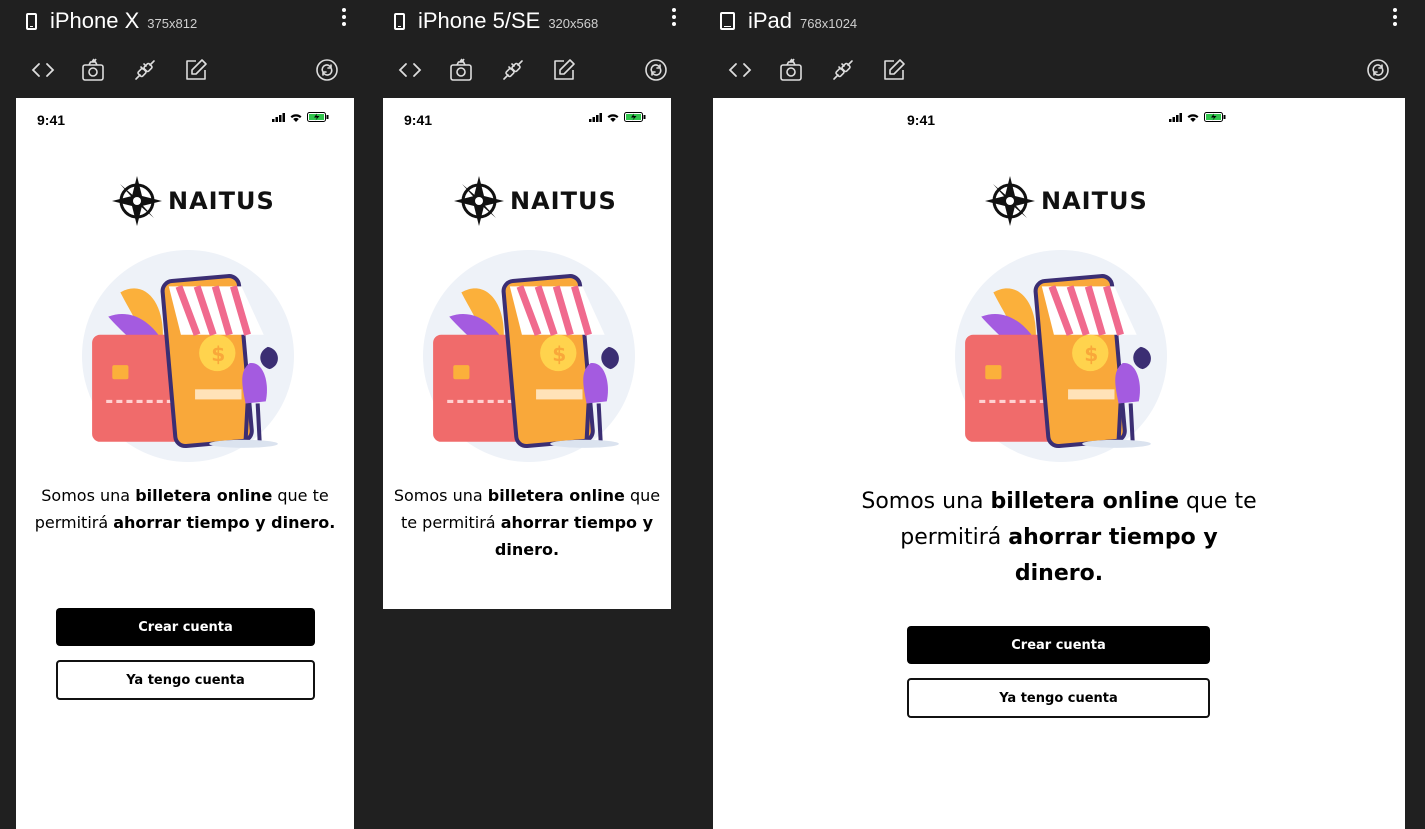 The height and width of the screenshot is (829, 1425). What do you see at coordinates (95, 20) in the screenshot?
I see `device-name: iPhone X` at bounding box center [95, 20].